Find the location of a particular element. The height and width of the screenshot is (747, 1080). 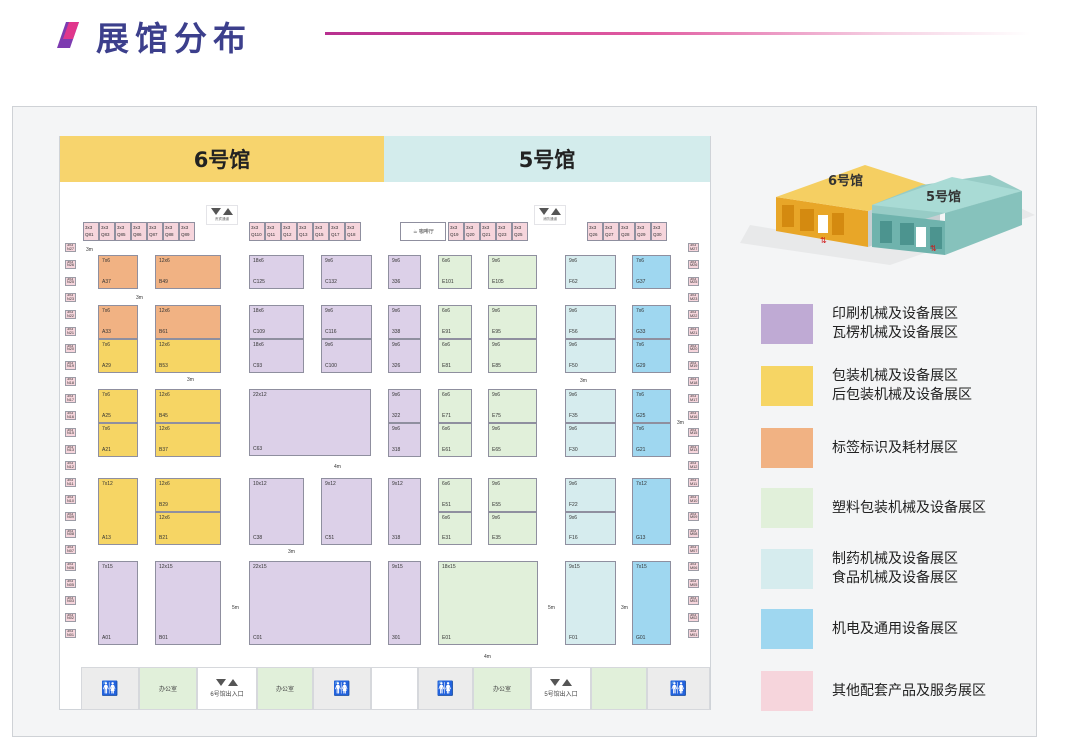

booth-C63: 22x12 C63 is located at coordinates (310, 422).